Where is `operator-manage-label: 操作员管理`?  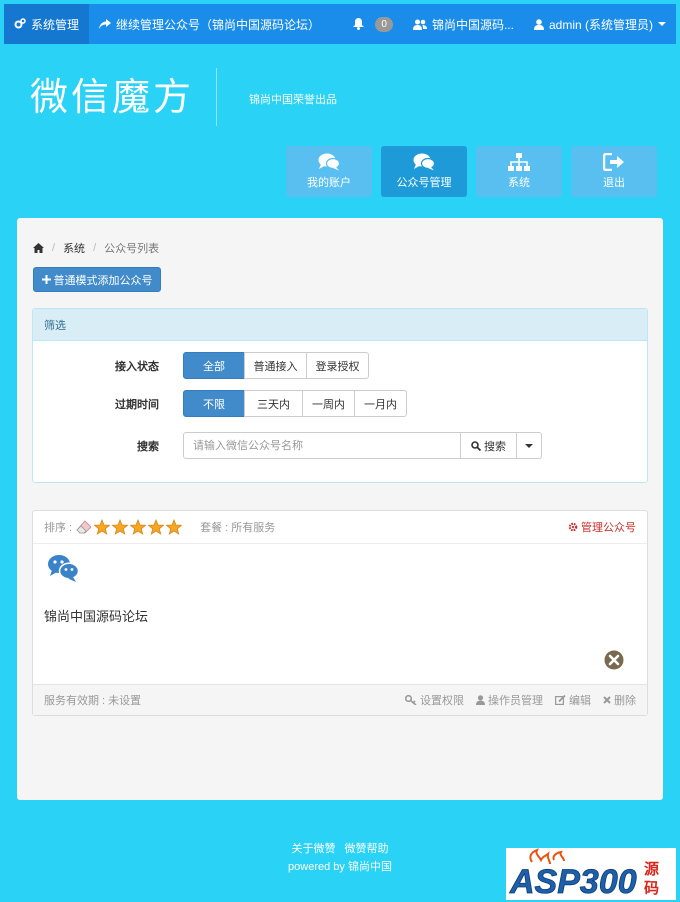 operator-manage-label: 操作员管理 is located at coordinates (515, 701).